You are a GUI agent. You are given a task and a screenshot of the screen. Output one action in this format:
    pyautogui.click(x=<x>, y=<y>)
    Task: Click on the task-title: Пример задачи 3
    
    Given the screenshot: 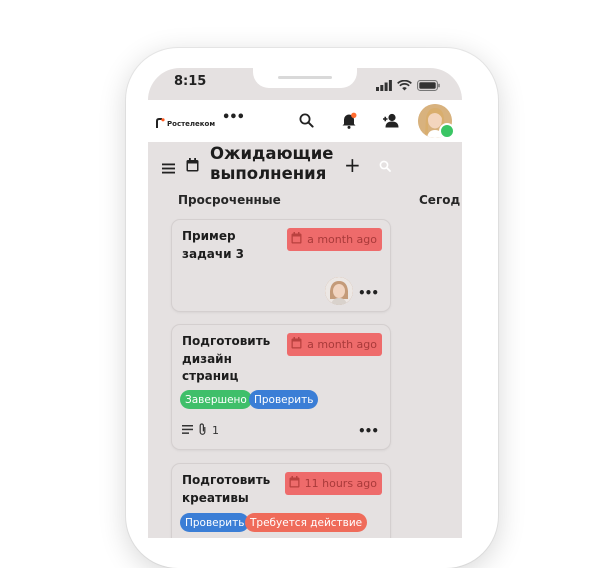 What is the action you would take?
    pyautogui.click(x=213, y=245)
    